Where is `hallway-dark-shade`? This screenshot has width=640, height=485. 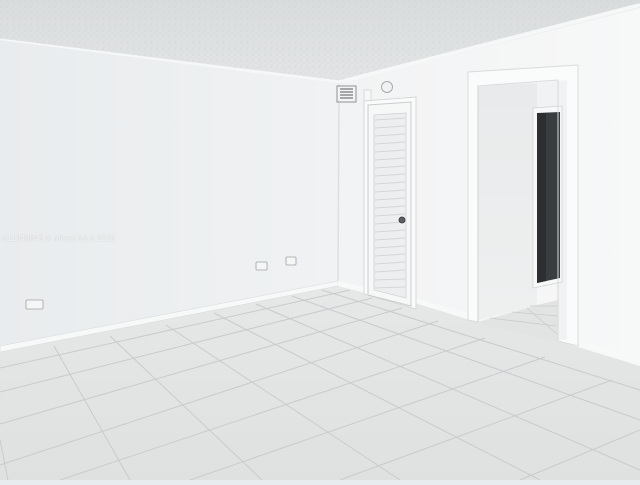
hallway-dark-shade is located at coordinates (541, 198).